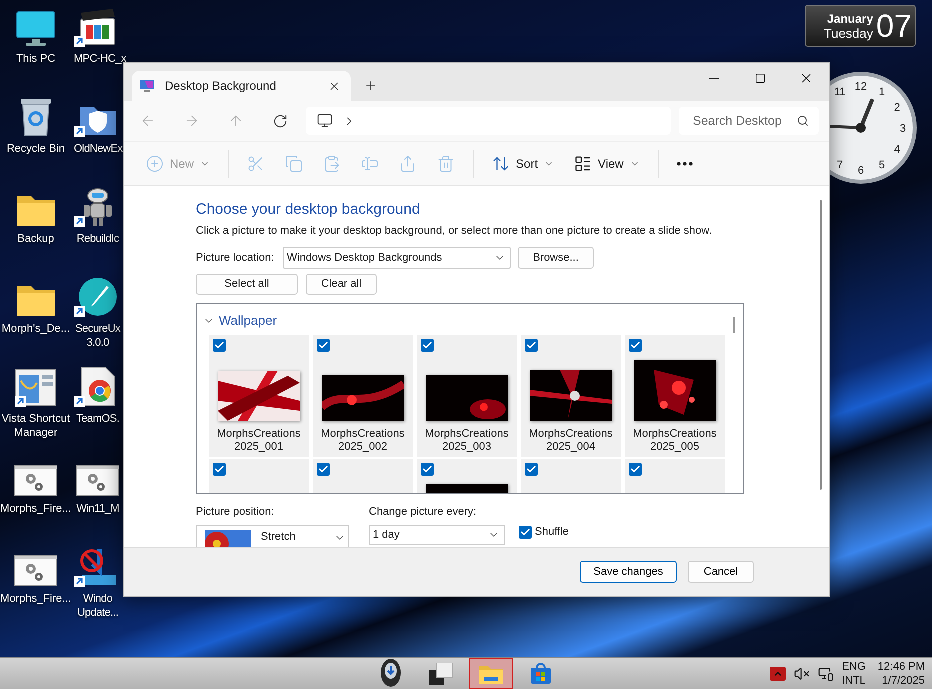  Describe the element at coordinates (259, 441) in the screenshot. I see `picture-name: MorphsCreations 2025_001` at that location.